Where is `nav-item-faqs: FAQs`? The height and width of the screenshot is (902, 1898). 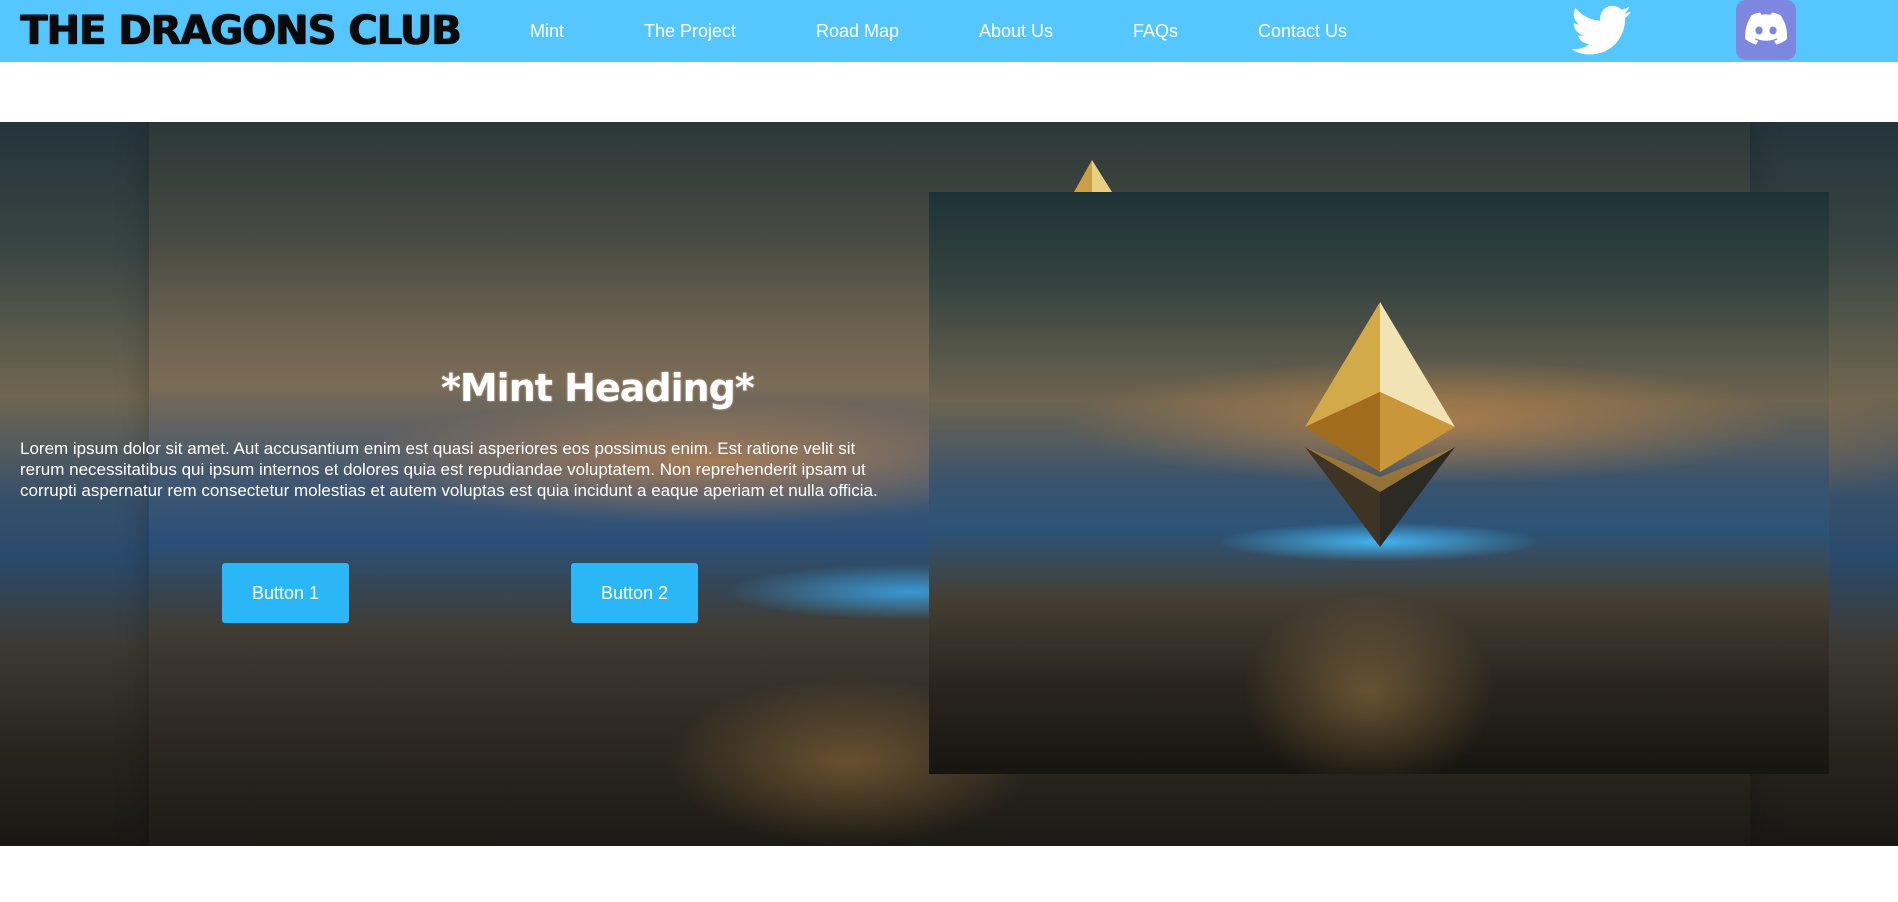
nav-item-faqs: FAQs is located at coordinates (1155, 31).